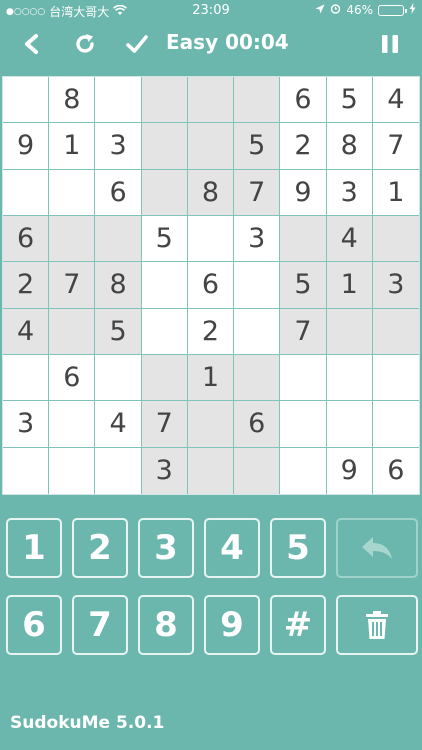  I want to click on key-9: 9, so click(232, 625).